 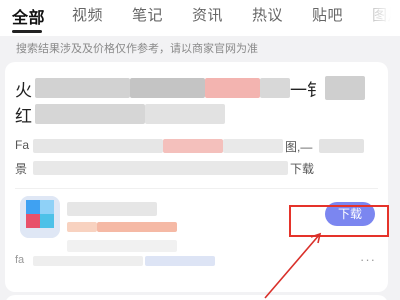 I want to click on tab-discussion: 热议, so click(x=267, y=14).